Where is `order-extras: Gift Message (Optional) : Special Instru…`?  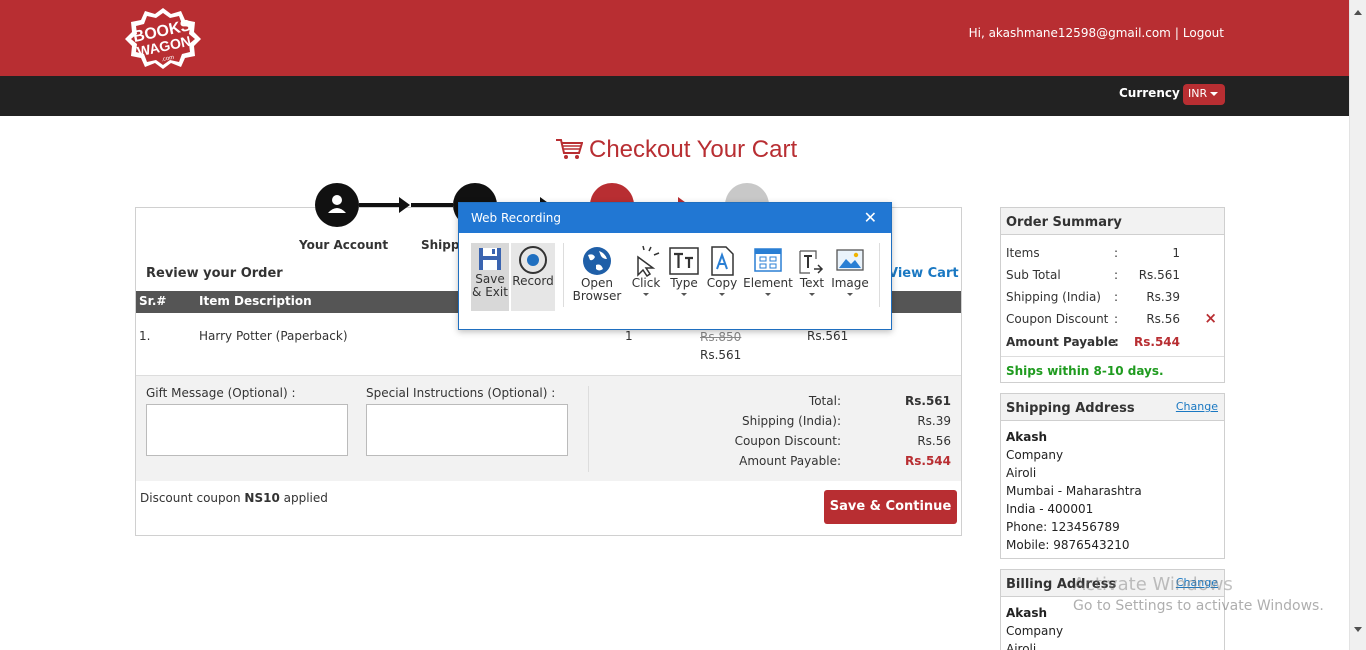 order-extras: Gift Message (Optional) : Special Instru… is located at coordinates (548, 428).